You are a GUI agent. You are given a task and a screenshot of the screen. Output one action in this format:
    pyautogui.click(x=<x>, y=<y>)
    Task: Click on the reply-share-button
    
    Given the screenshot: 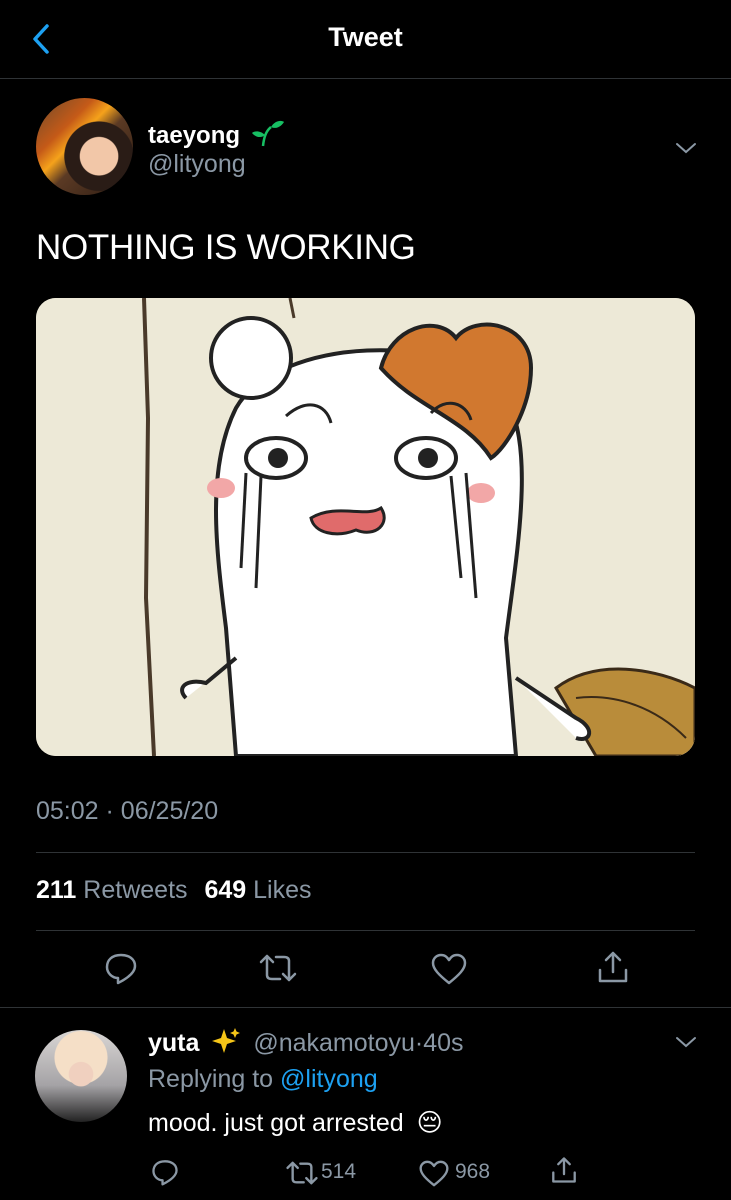 What is the action you would take?
    pyautogui.click(x=564, y=1170)
    